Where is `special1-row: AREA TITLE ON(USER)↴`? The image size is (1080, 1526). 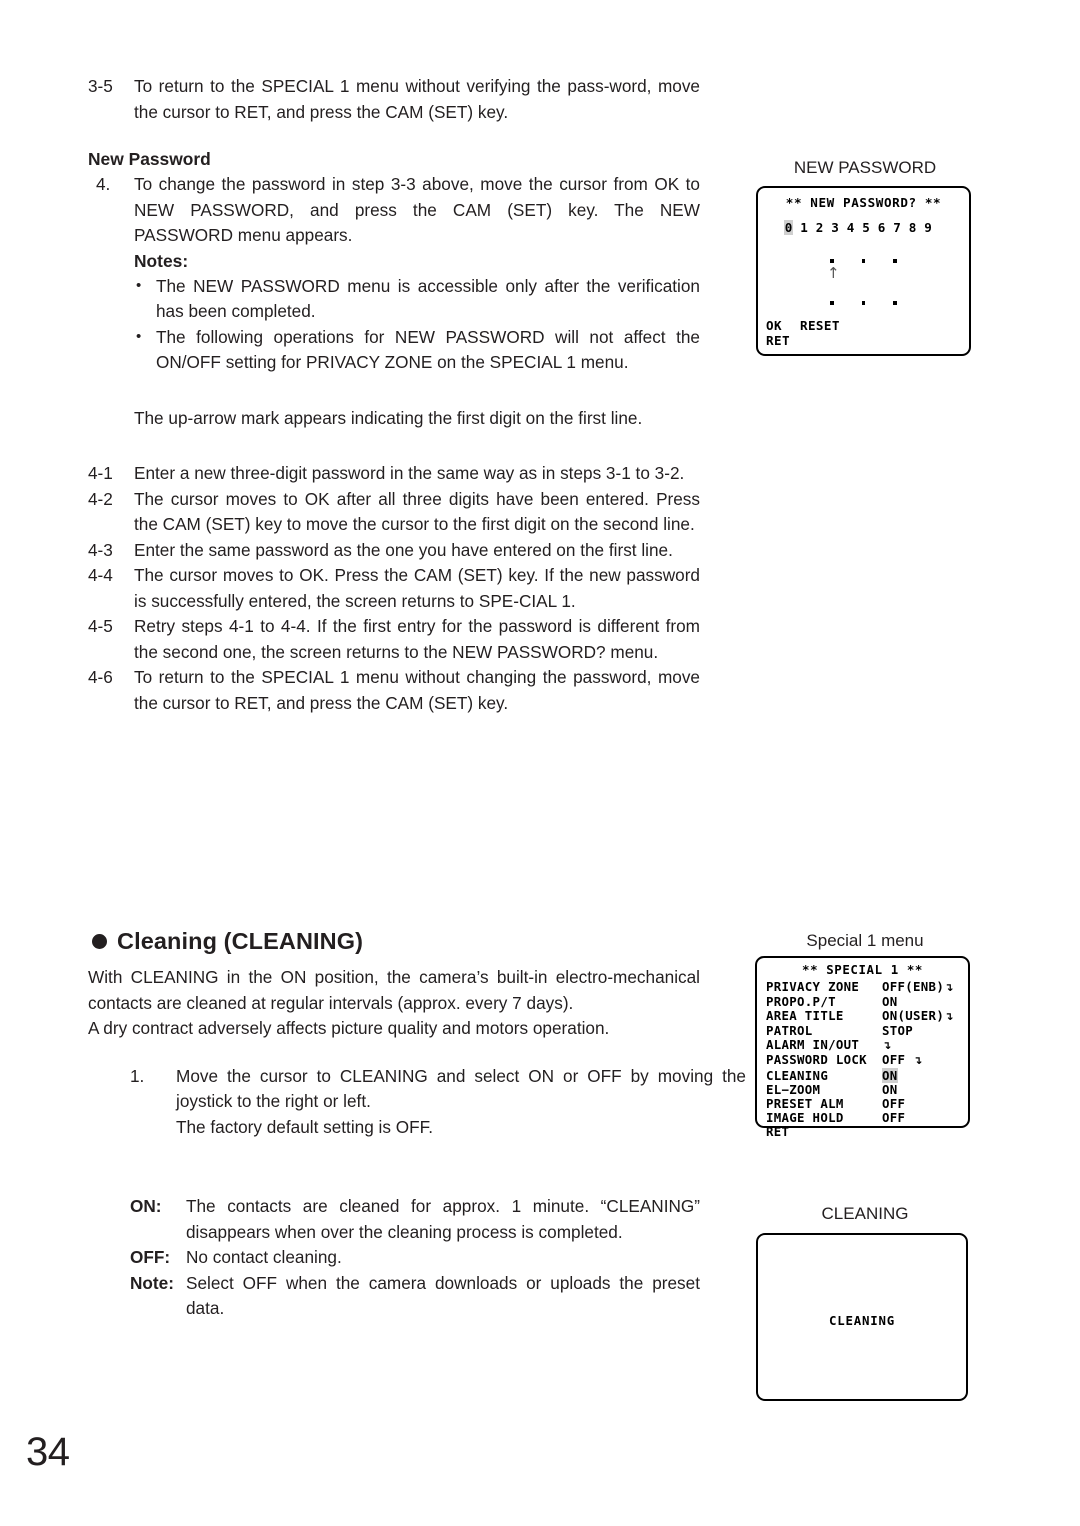 special1-row: AREA TITLE ON(USER)↴ is located at coordinates (865, 1016).